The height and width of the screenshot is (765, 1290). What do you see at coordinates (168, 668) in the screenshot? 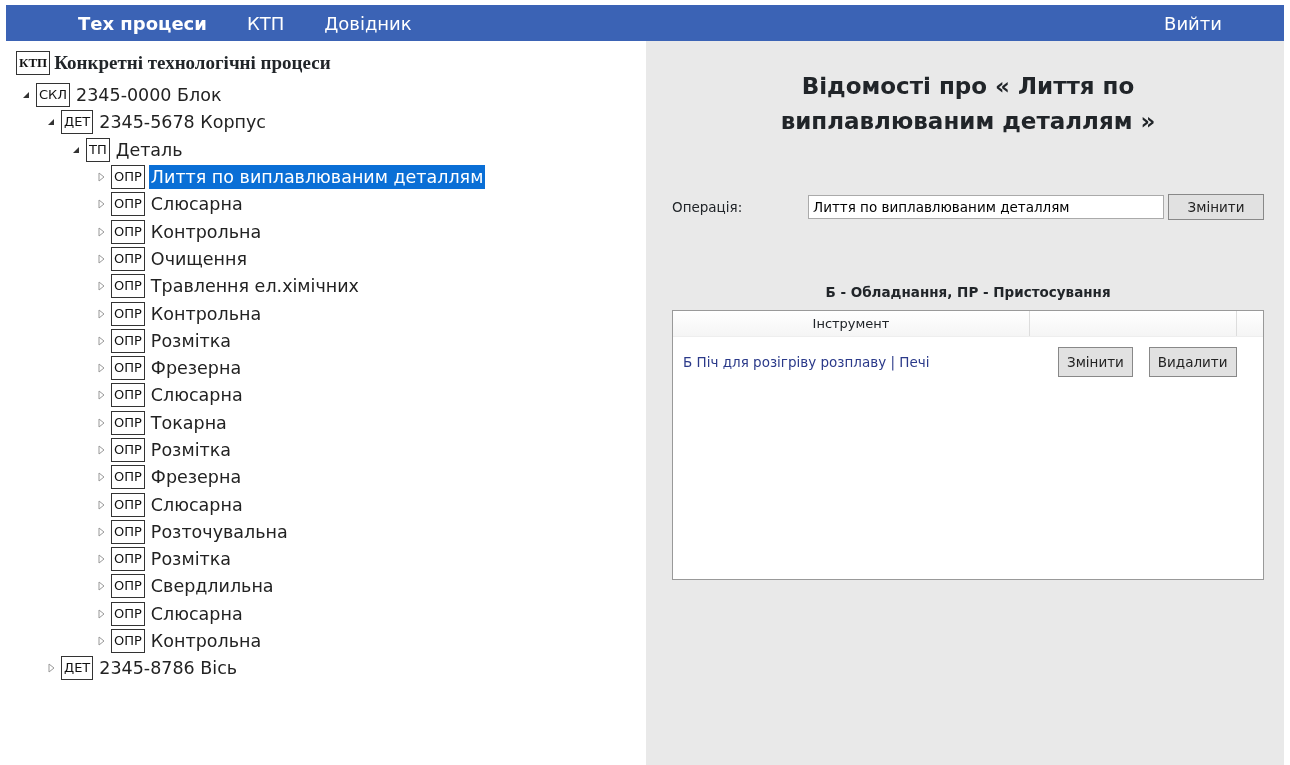
I see `tree-node: 2345-8786 Вісь` at bounding box center [168, 668].